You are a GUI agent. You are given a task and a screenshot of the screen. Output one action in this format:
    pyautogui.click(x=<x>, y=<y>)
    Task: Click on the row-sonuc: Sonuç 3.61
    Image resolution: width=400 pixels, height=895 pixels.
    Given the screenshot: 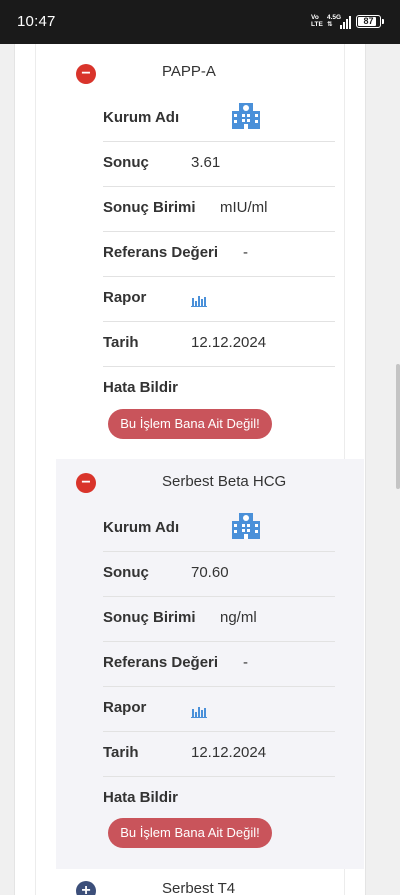 What is the action you would take?
    pyautogui.click(x=219, y=164)
    